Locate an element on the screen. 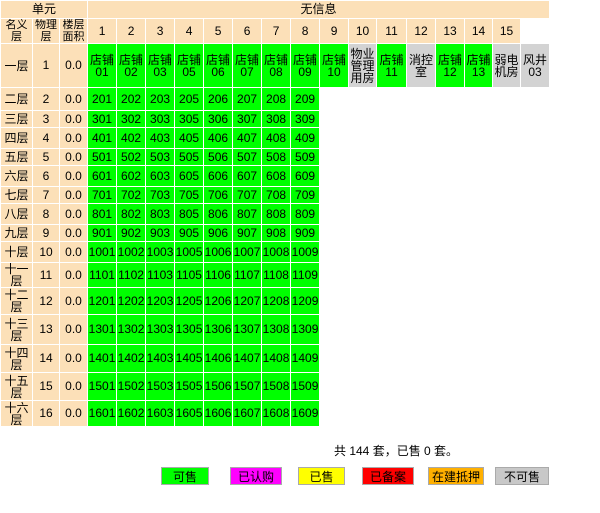 Image resolution: width=600 pixels, height=513 pixels. unit-cell-available: 1207 is located at coordinates (247, 301).